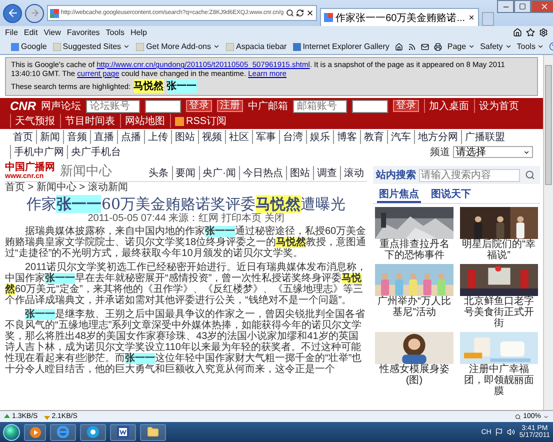 The height and width of the screenshot is (442, 553). I want to click on photo-tab: 图片焦点, so click(399, 195).